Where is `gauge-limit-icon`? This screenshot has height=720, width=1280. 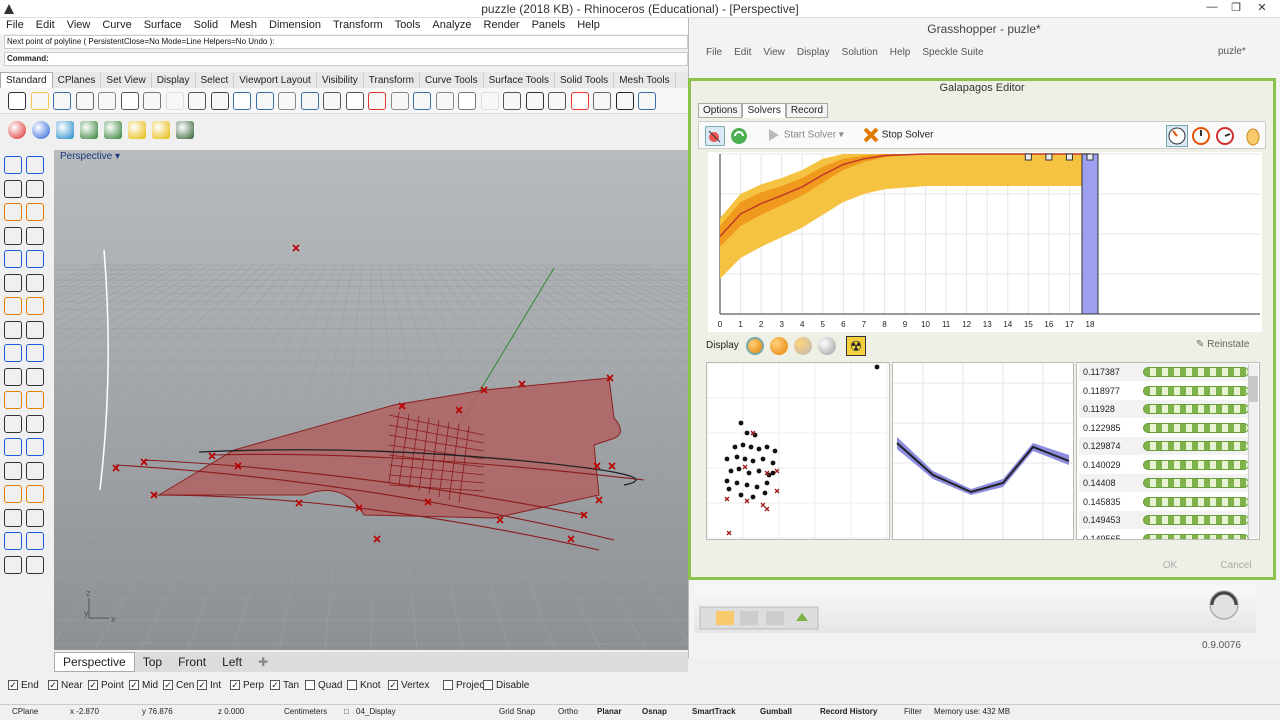 gauge-limit-icon is located at coordinates (1225, 137).